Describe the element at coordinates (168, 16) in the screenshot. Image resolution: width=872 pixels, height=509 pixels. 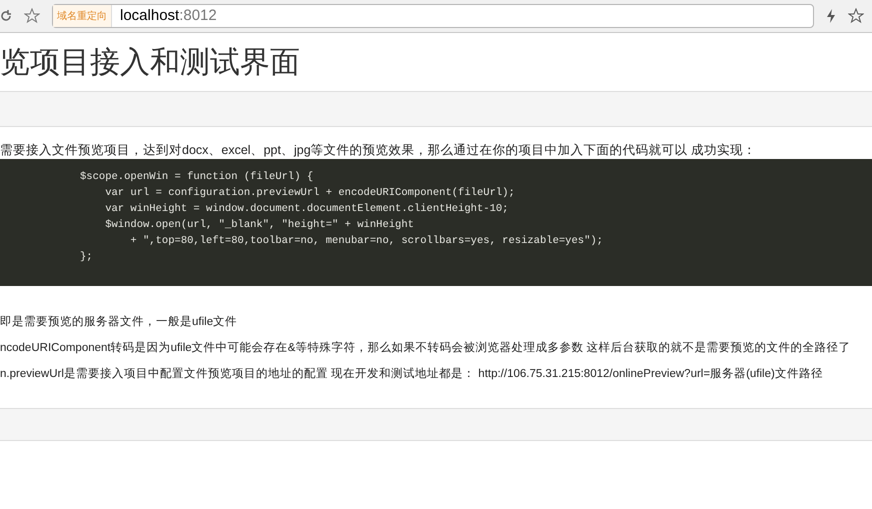
I see `url-text: localhost:8012` at that location.